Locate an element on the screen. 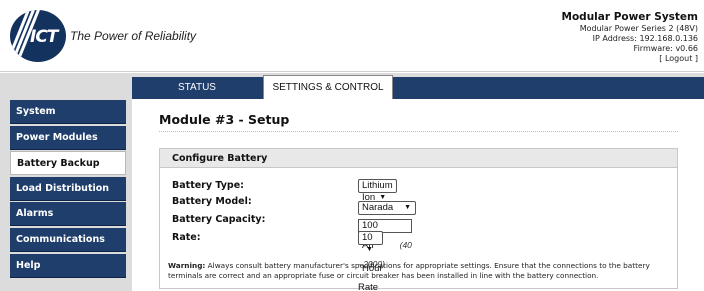 This screenshot has width=704, height=291. tab-bar: STATUS SETTINGS & CONTROL is located at coordinates (418, 87).